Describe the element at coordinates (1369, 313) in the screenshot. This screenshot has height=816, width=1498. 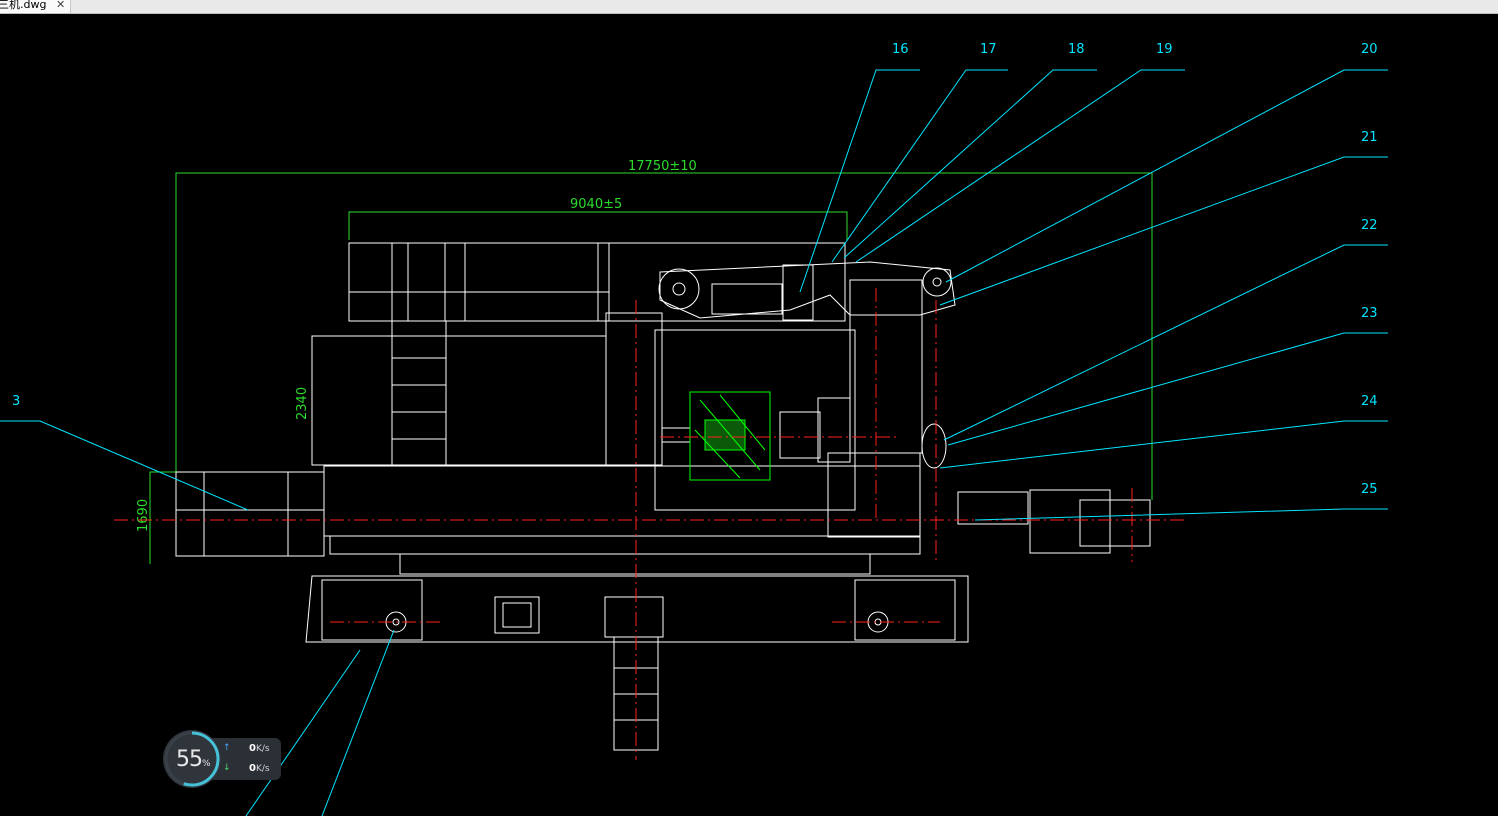
I see `balloon-label: 23` at that location.